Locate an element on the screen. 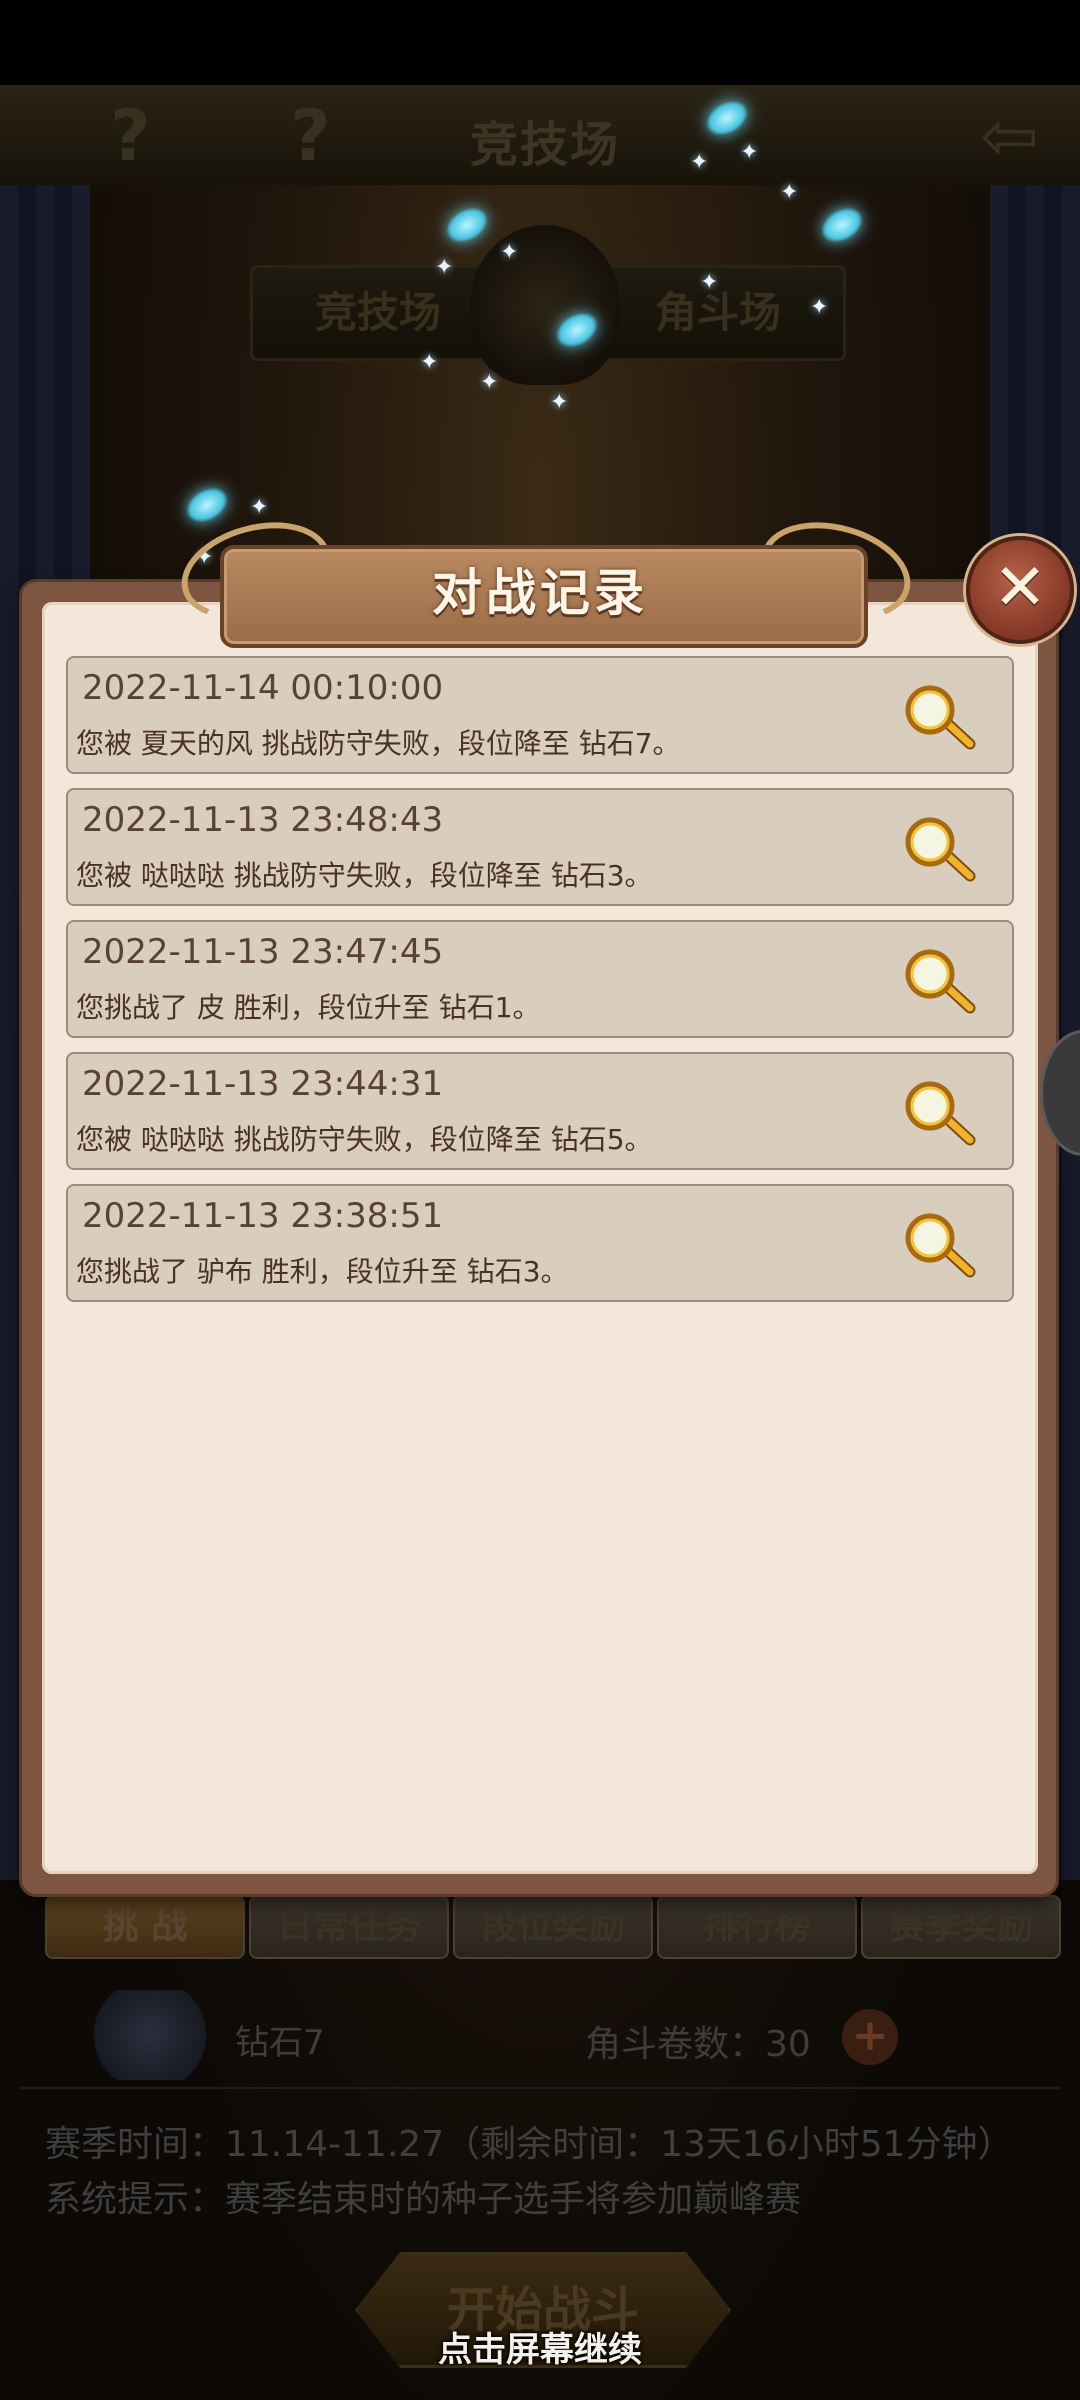 The width and height of the screenshot is (1080, 2400). close-icon: ✕ is located at coordinates (1020, 588).